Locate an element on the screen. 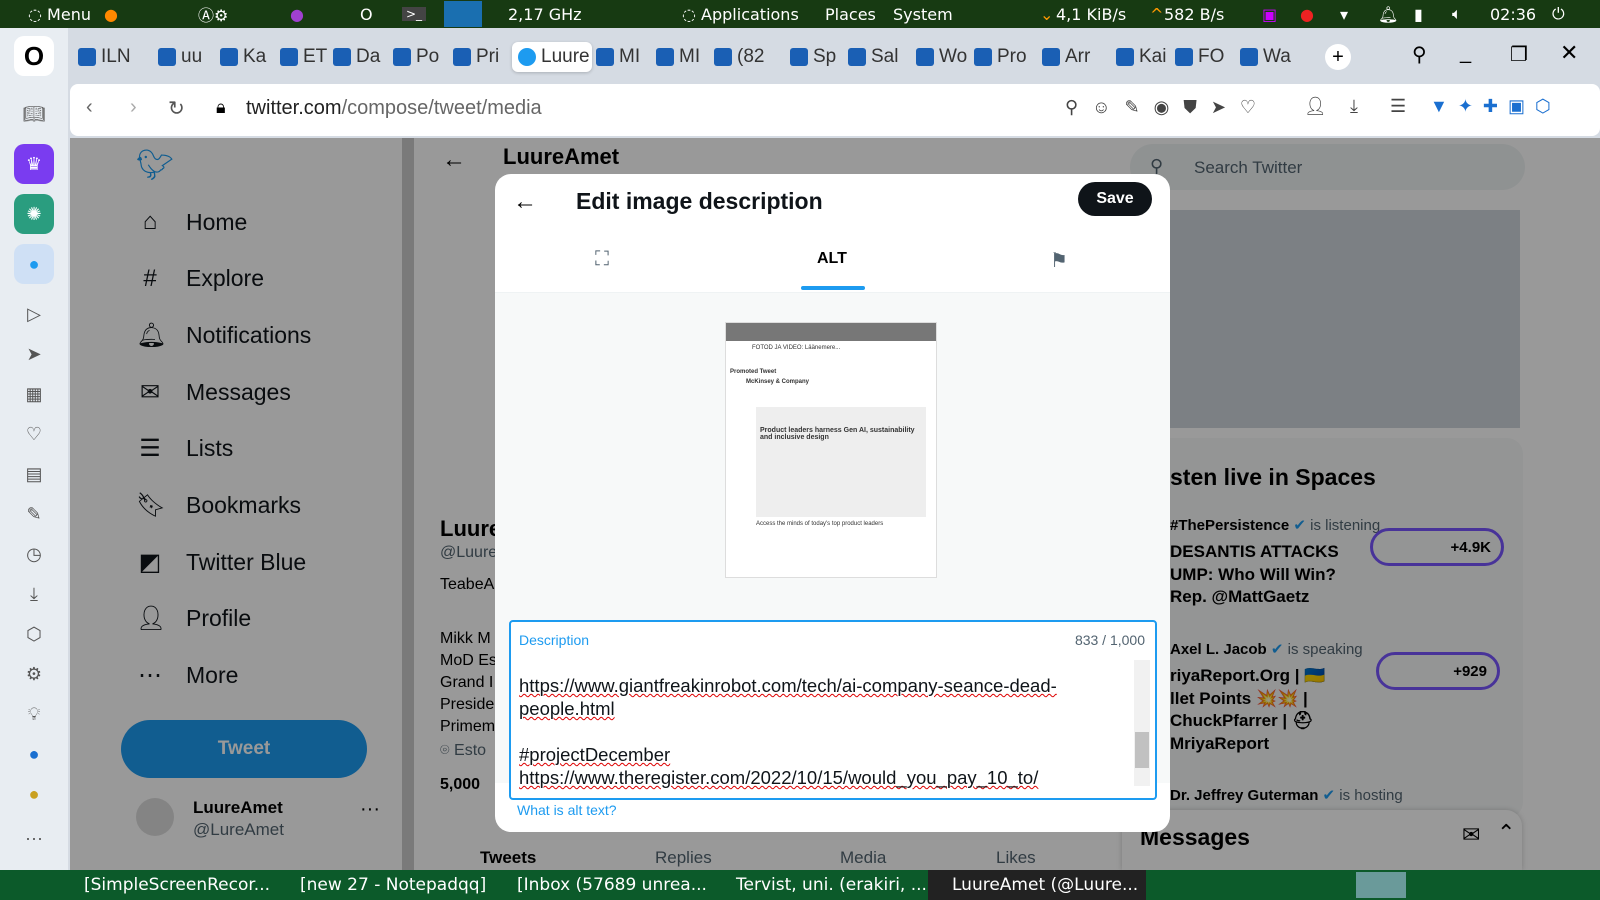  tab-alt: ALT is located at coordinates (832, 259).